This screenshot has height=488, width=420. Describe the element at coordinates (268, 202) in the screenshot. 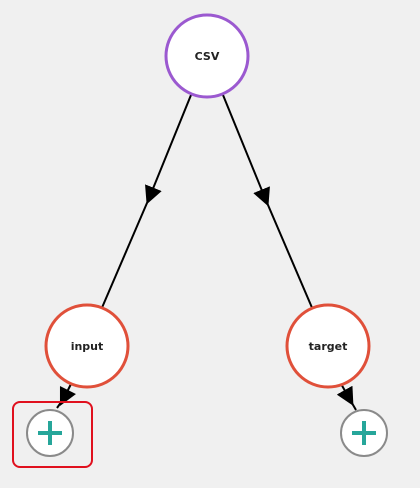

I see `edge-csv-target` at that location.